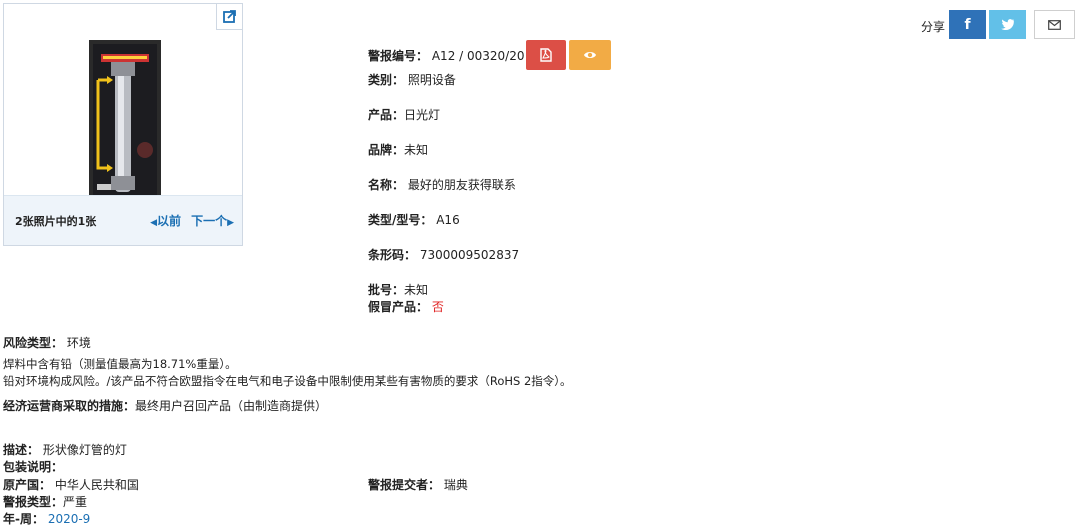 The image size is (1080, 530). I want to click on alert-number-row: 警报编号： A12 / 00320/20, so click(446, 55).